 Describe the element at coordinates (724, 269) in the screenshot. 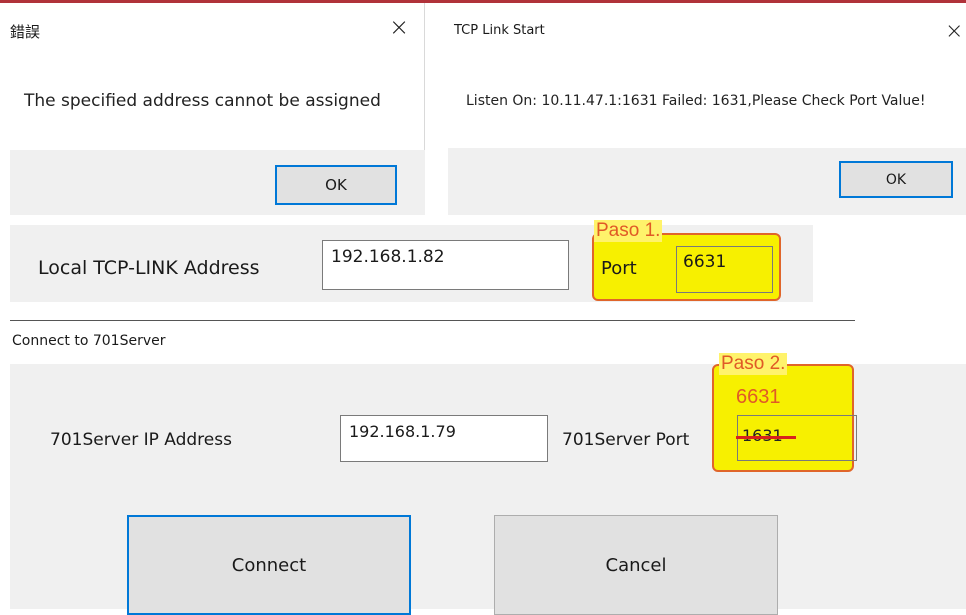

I see `local-port-input: 6631` at that location.